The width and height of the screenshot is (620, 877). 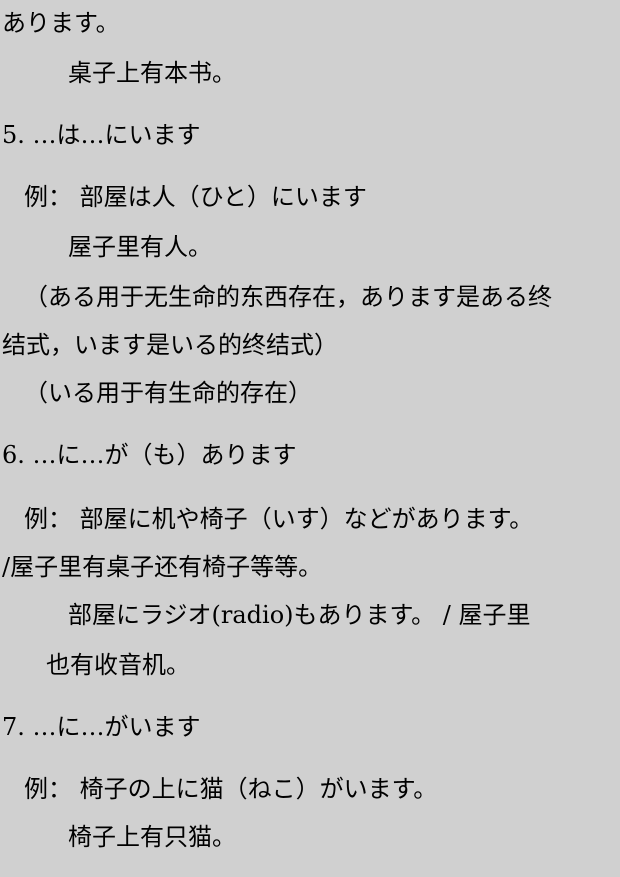 I want to click on text-line: 桌子上有本书。, so click(x=152, y=73).